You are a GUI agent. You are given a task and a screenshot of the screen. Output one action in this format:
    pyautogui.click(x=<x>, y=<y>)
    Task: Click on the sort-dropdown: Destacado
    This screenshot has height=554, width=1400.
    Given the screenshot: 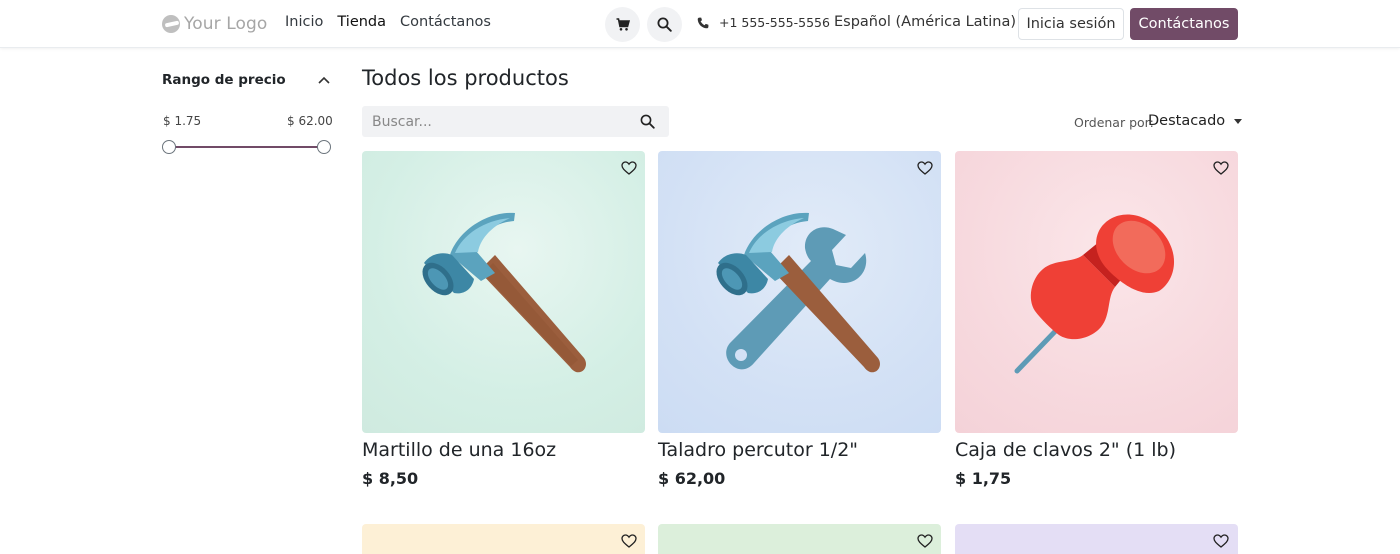 What is the action you would take?
    pyautogui.click(x=1195, y=121)
    